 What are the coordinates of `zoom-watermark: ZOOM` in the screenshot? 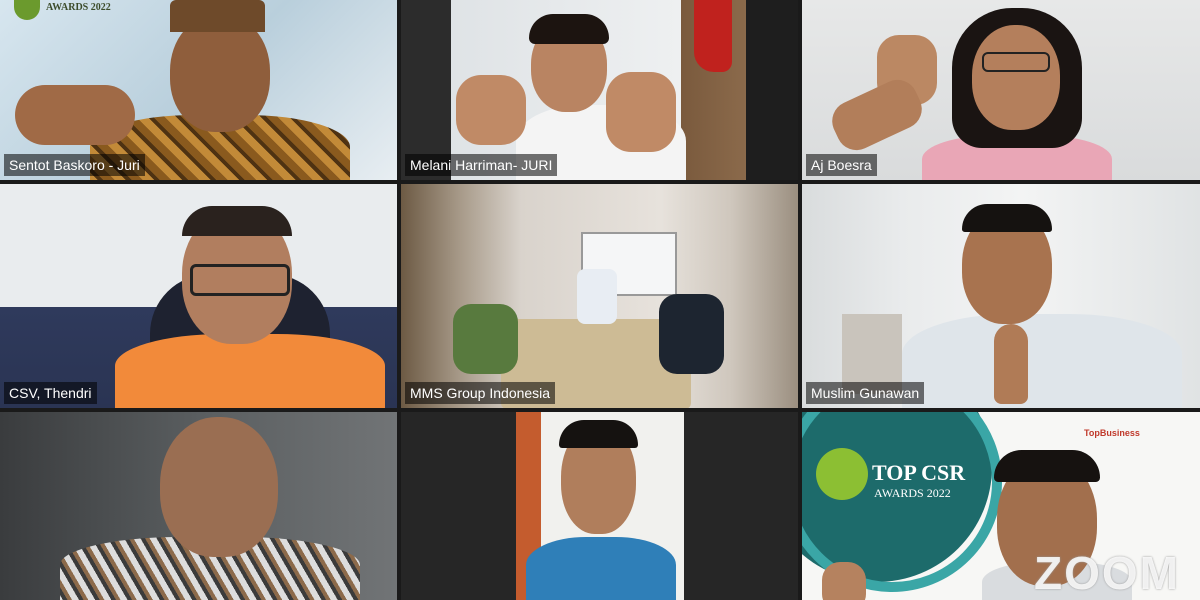 It's located at (1107, 573).